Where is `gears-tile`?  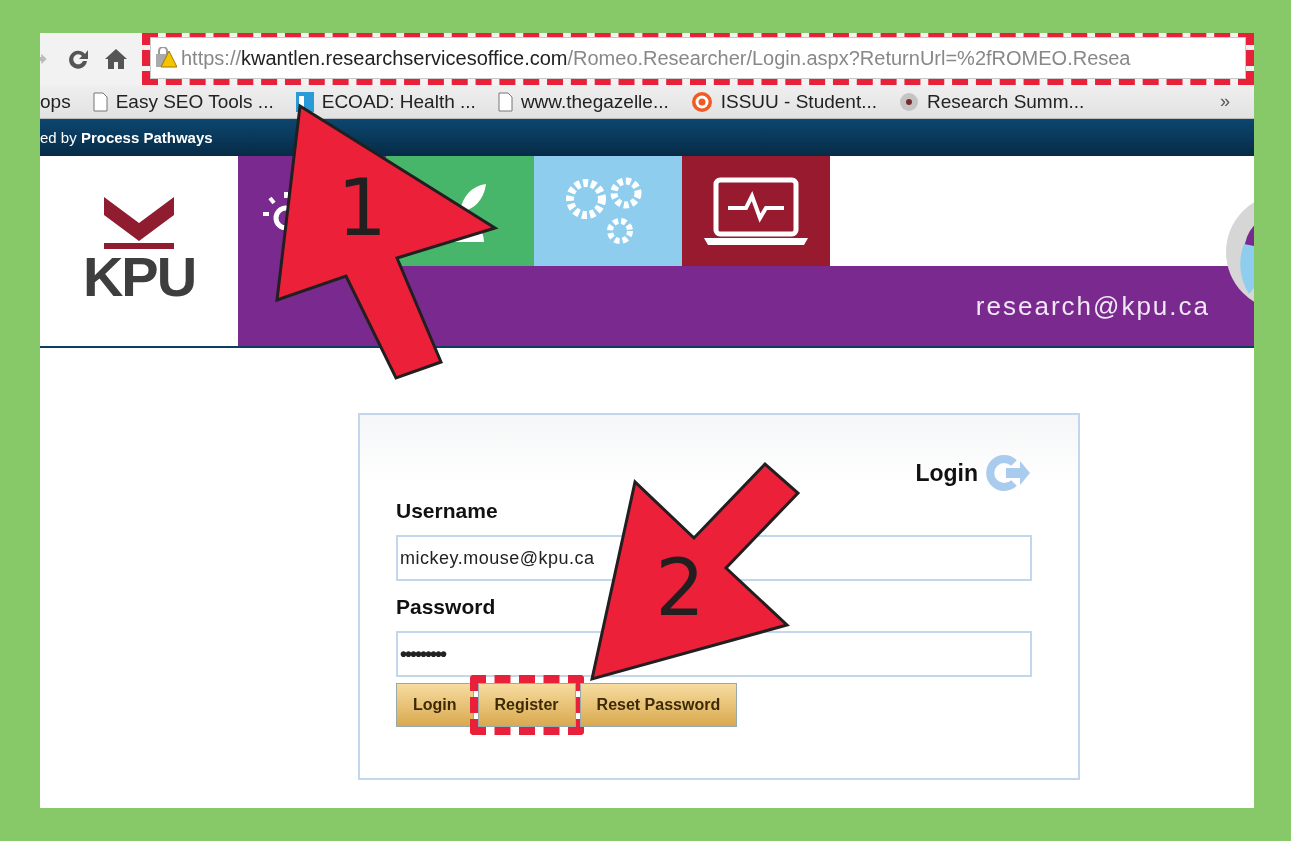 gears-tile is located at coordinates (608, 211).